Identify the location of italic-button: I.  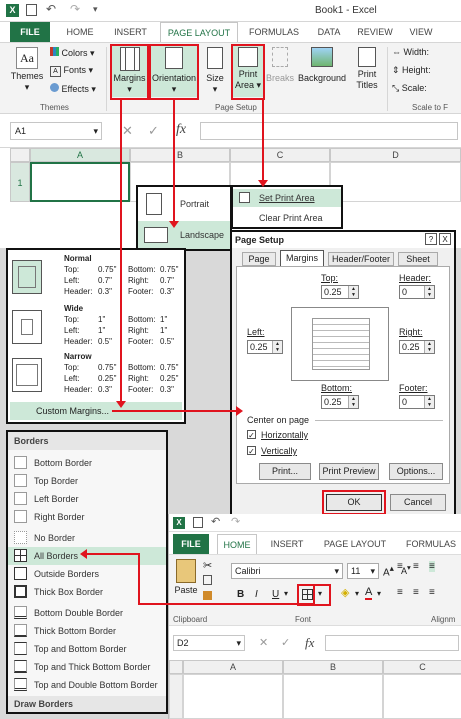
(256, 594).